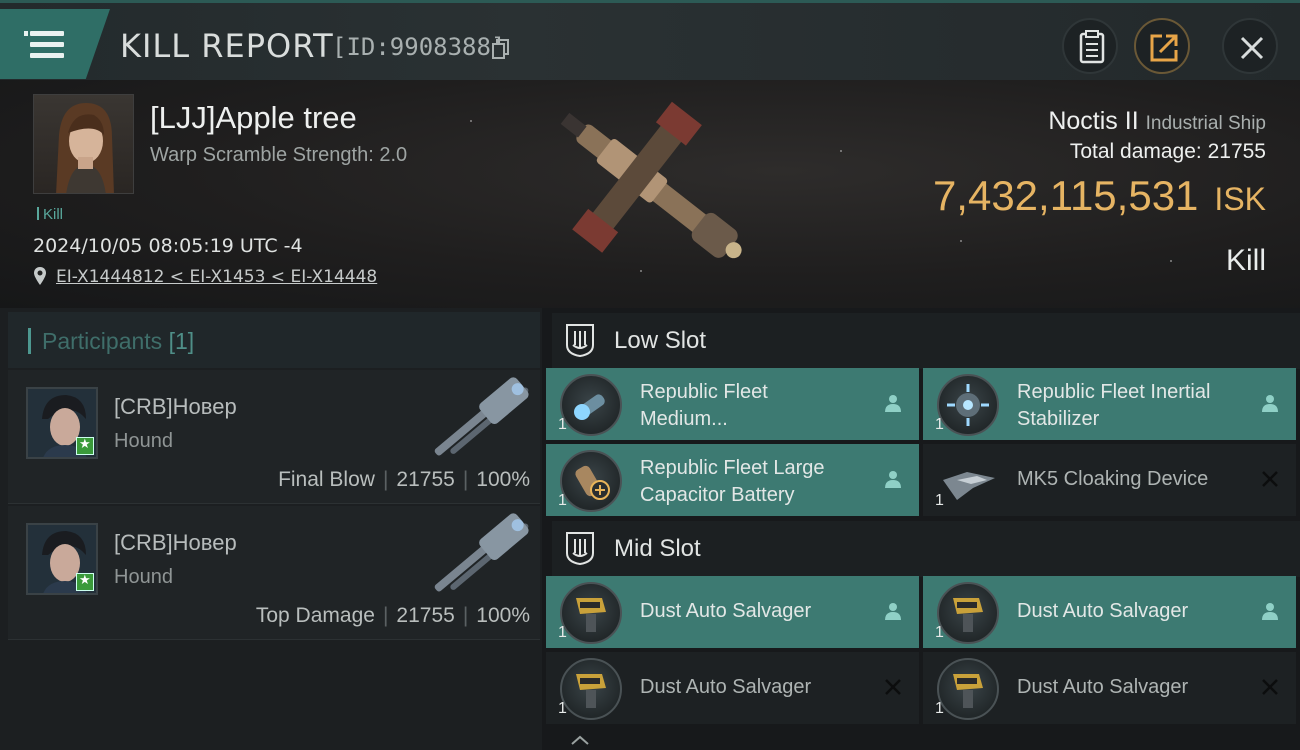 This screenshot has height=750, width=1300. What do you see at coordinates (1065, 195) in the screenshot?
I see `isk-amount: 7,432,115,531` at bounding box center [1065, 195].